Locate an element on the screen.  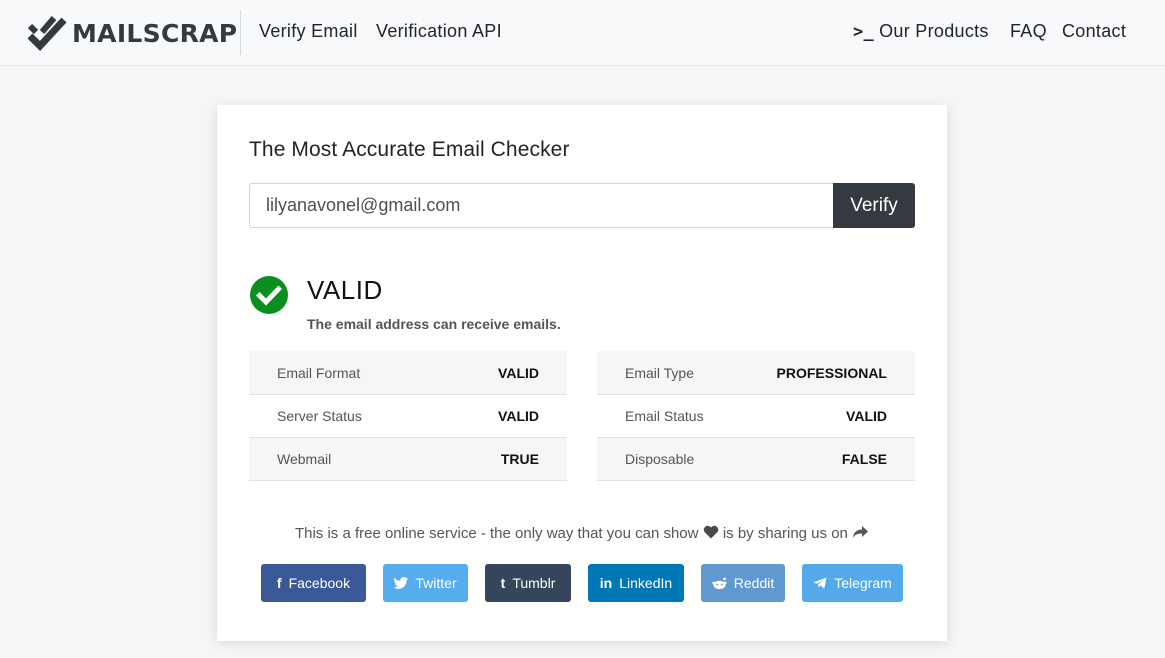
share-twitter-button: Twitter is located at coordinates (425, 583).